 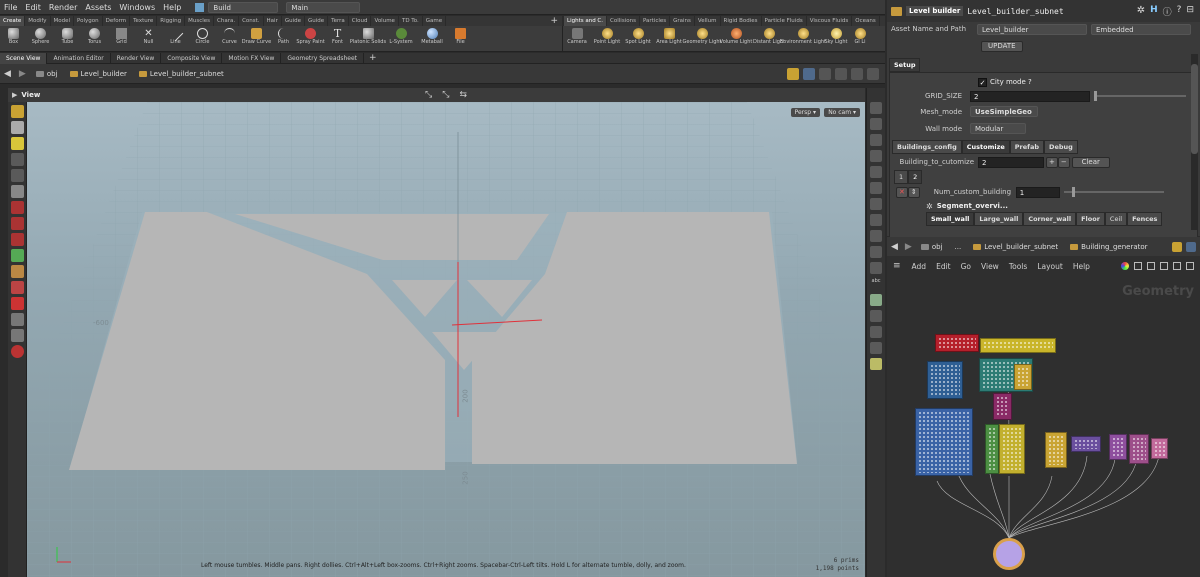 What do you see at coordinates (94, 39) in the screenshot?
I see `torus-tool: Torus` at bounding box center [94, 39].